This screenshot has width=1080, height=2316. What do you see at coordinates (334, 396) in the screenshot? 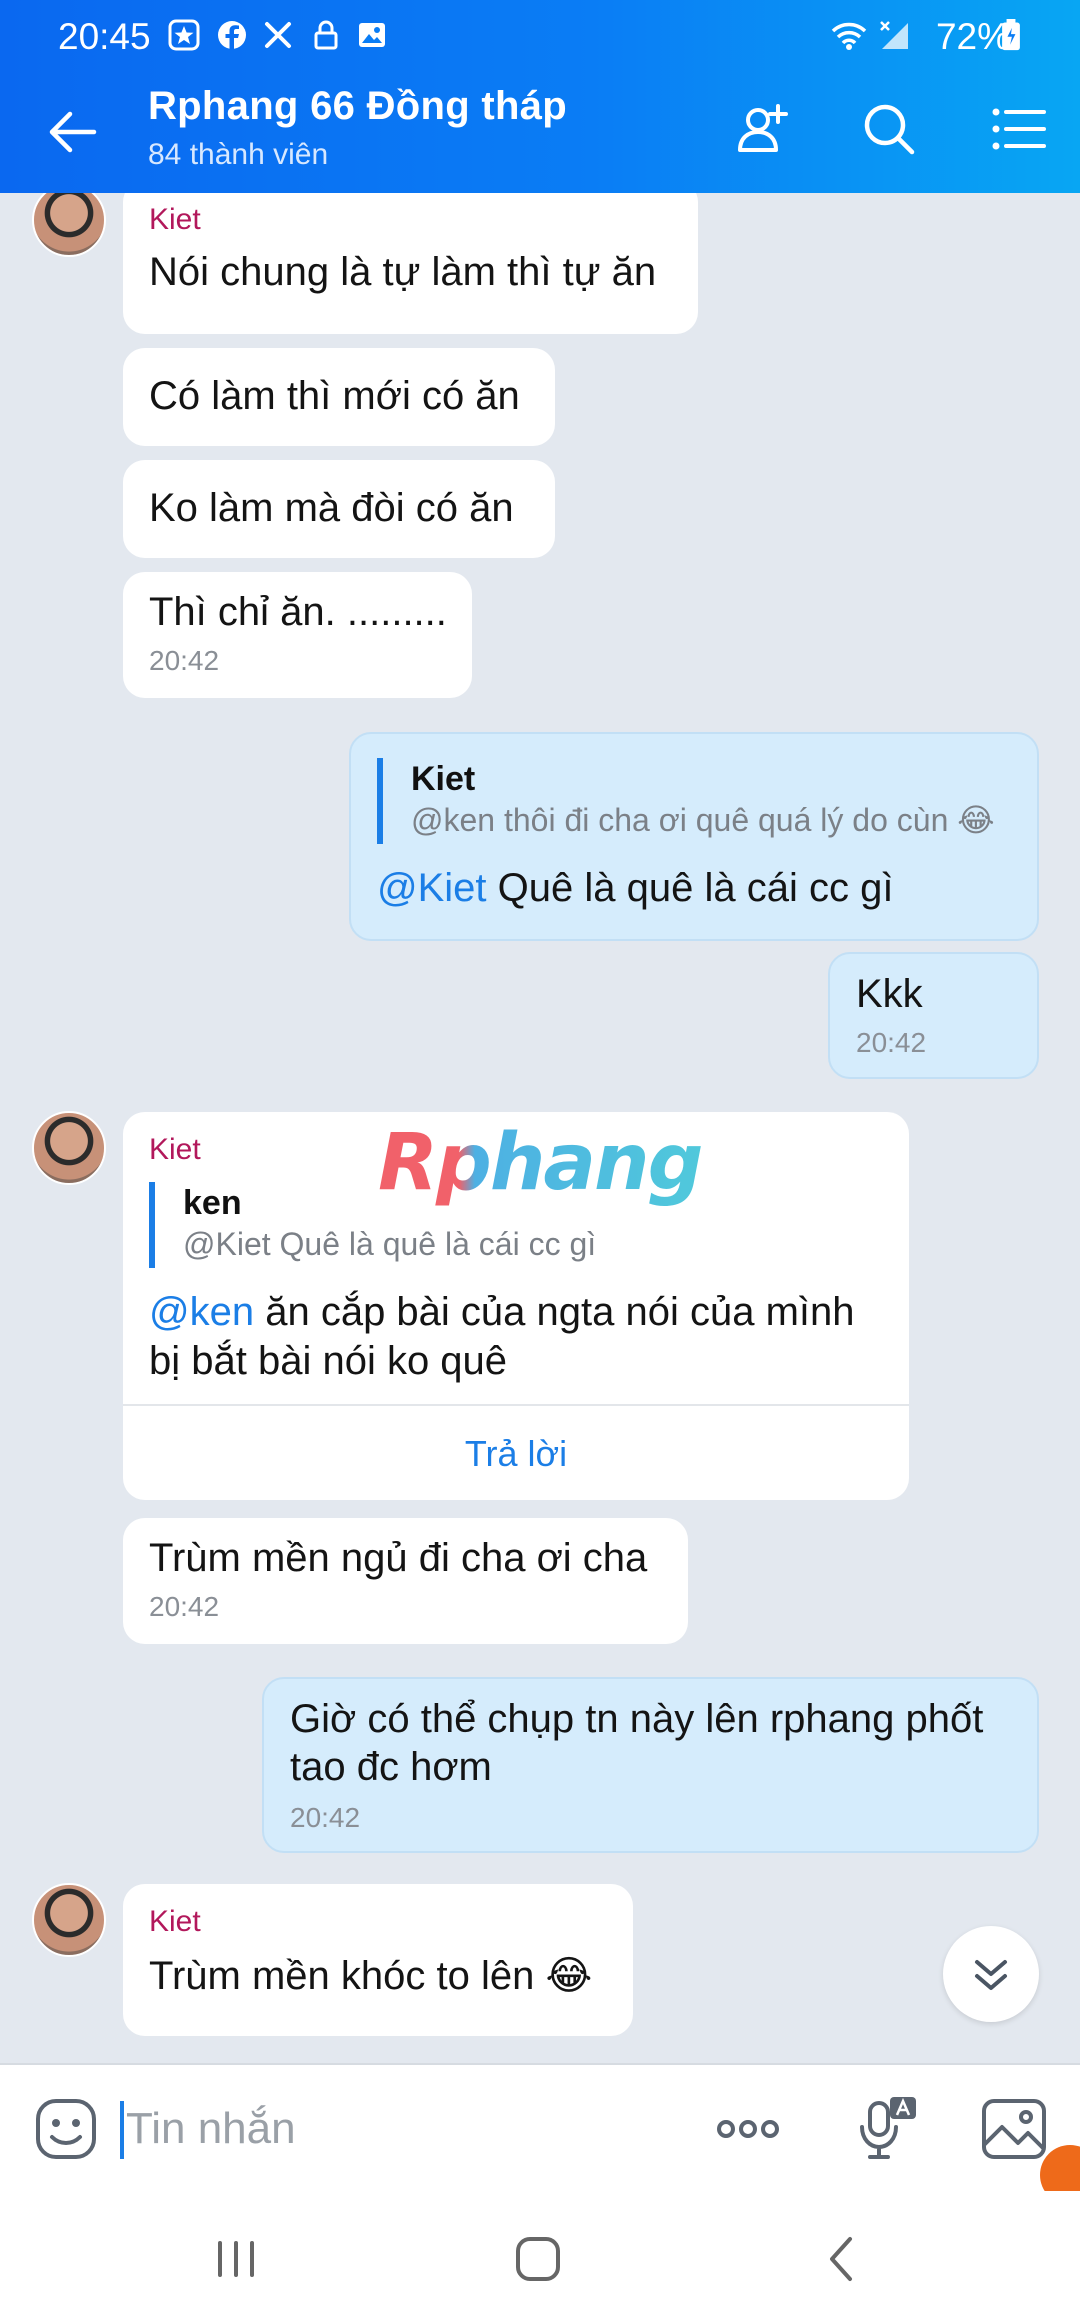
I see `message-text: Có làm thì mới có ăn` at bounding box center [334, 396].